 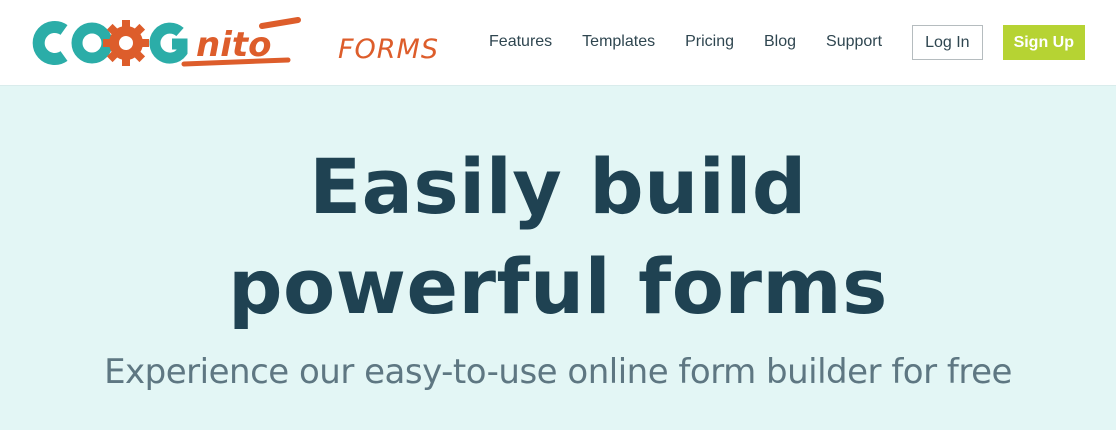 What do you see at coordinates (618, 42) in the screenshot?
I see `nav-templates-link: Templates` at bounding box center [618, 42].